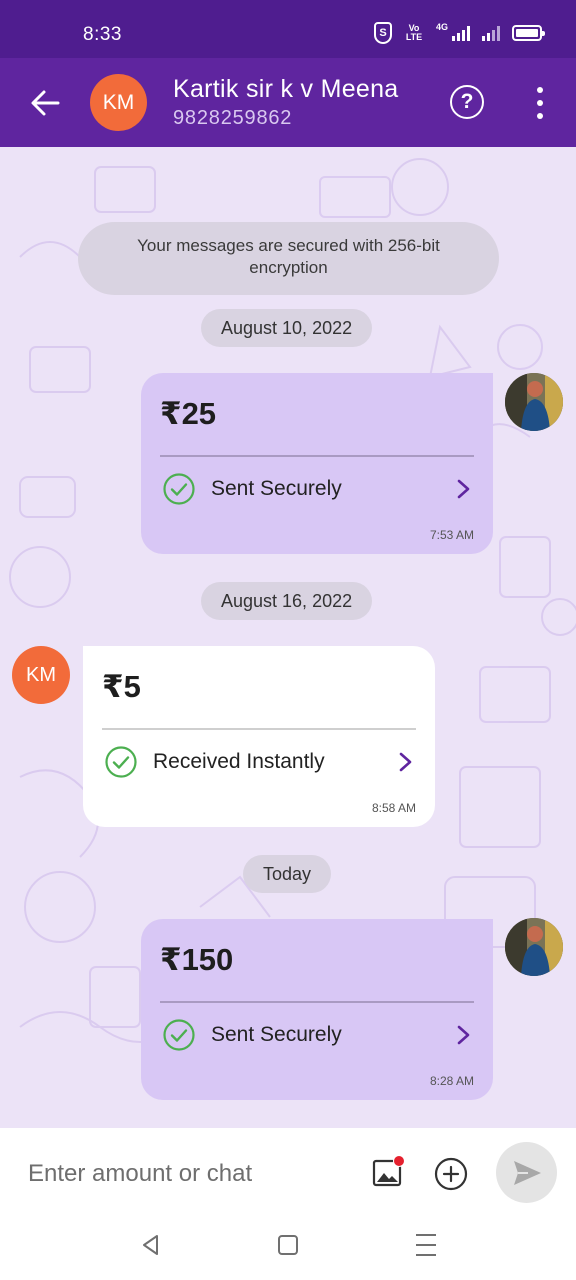  Describe the element at coordinates (45, 103) in the screenshot. I see `back-arrow-icon` at that location.